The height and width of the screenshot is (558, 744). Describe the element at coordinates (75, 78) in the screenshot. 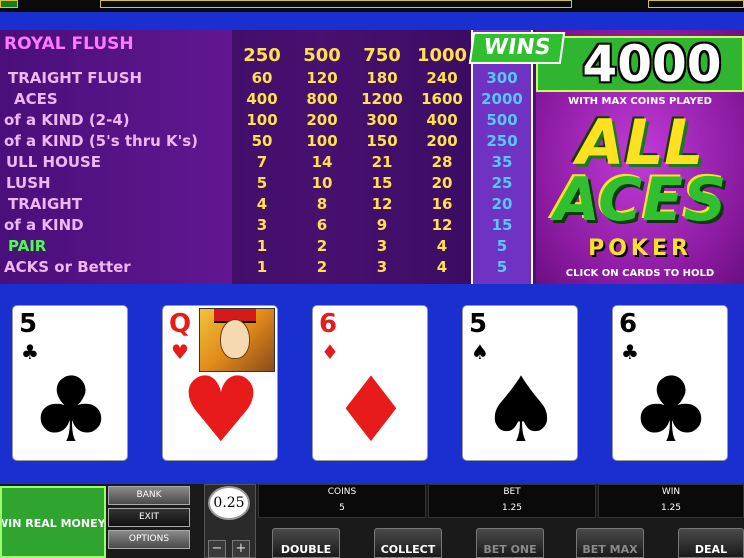

I see `hand-name-straight-flush: TRAIGHT FLUSH` at that location.